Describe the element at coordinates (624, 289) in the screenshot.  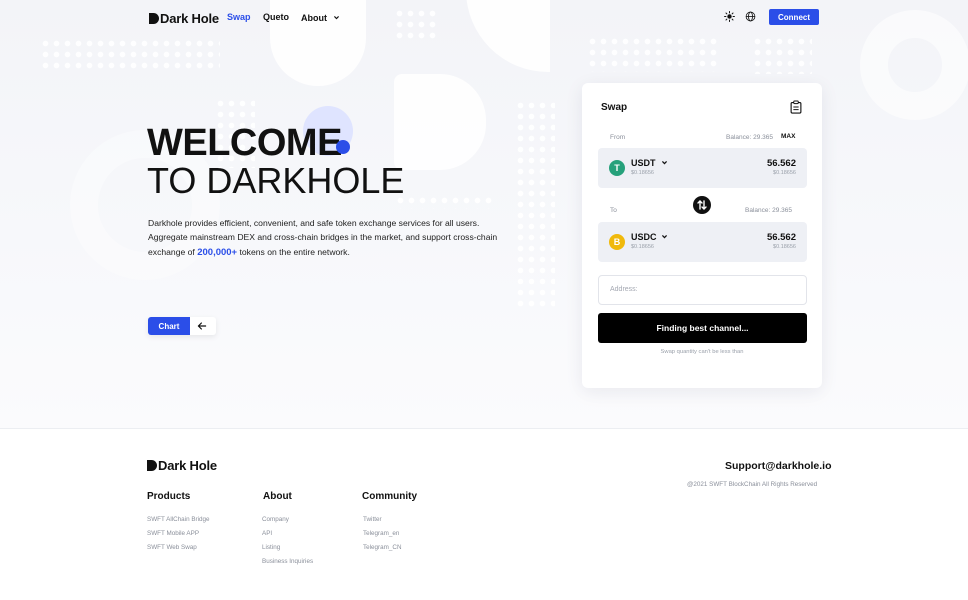
I see `address-placeholder: Address:` at that location.